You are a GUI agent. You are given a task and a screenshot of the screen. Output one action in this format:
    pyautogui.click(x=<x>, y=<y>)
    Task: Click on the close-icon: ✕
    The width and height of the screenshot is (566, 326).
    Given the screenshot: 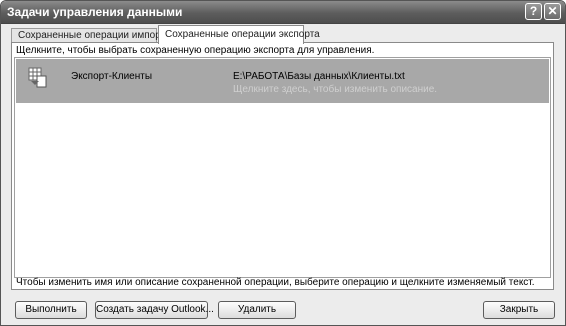 What is the action you would take?
    pyautogui.click(x=552, y=11)
    